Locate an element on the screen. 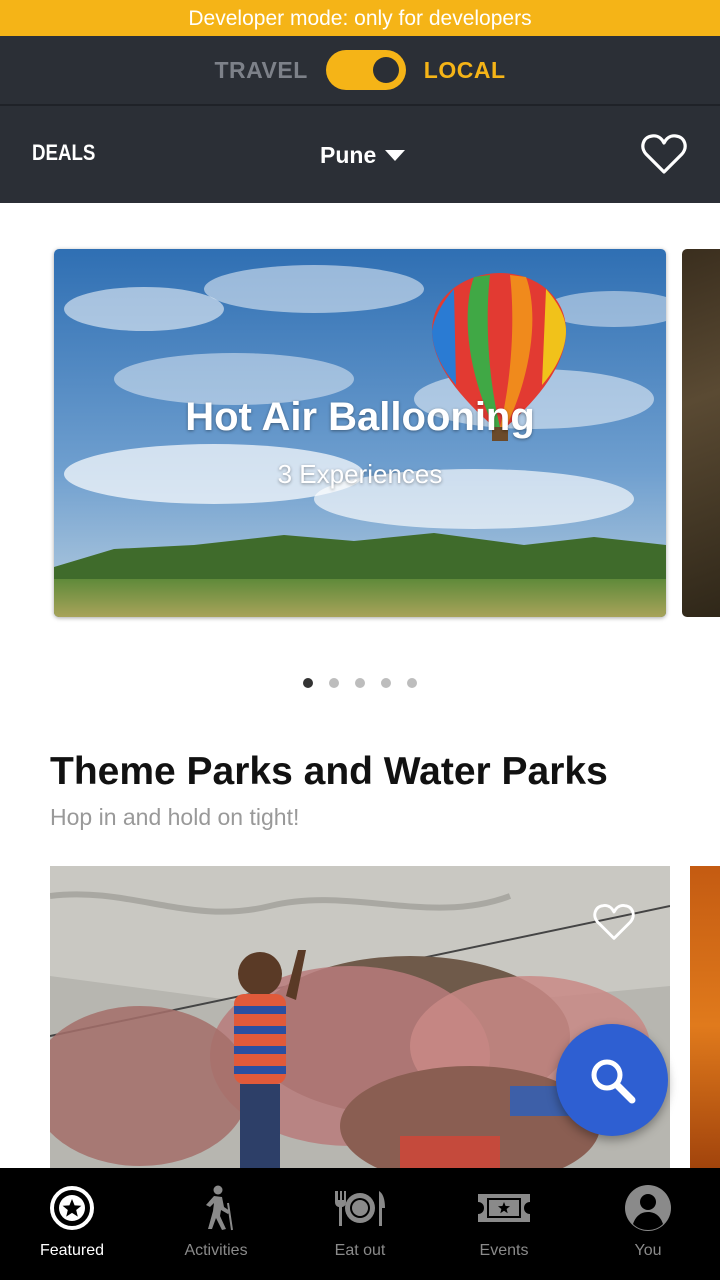 This screenshot has width=720, height=1280. city-name: Pune is located at coordinates (348, 155).